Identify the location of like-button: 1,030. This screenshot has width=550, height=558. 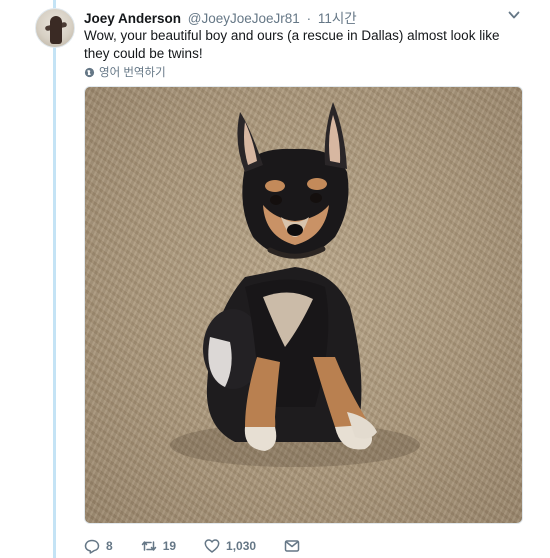
(230, 546).